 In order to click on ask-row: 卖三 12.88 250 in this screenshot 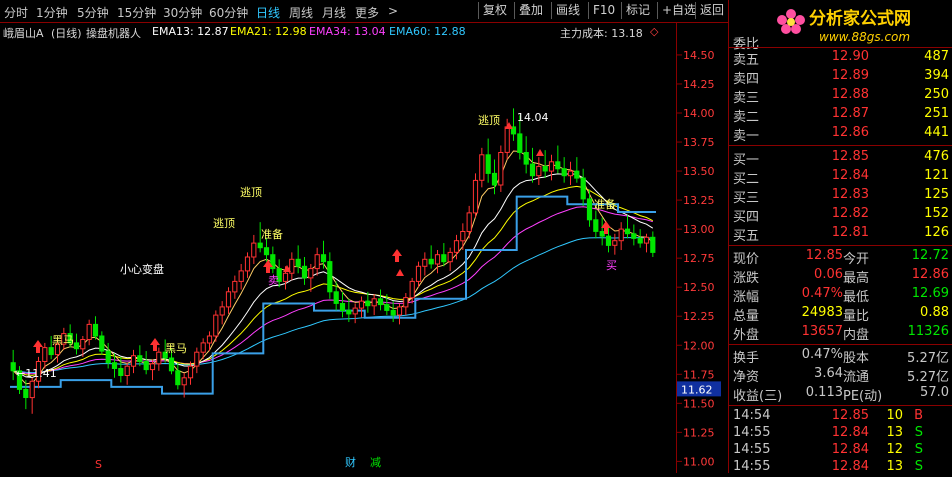, I will do `click(840, 96)`.